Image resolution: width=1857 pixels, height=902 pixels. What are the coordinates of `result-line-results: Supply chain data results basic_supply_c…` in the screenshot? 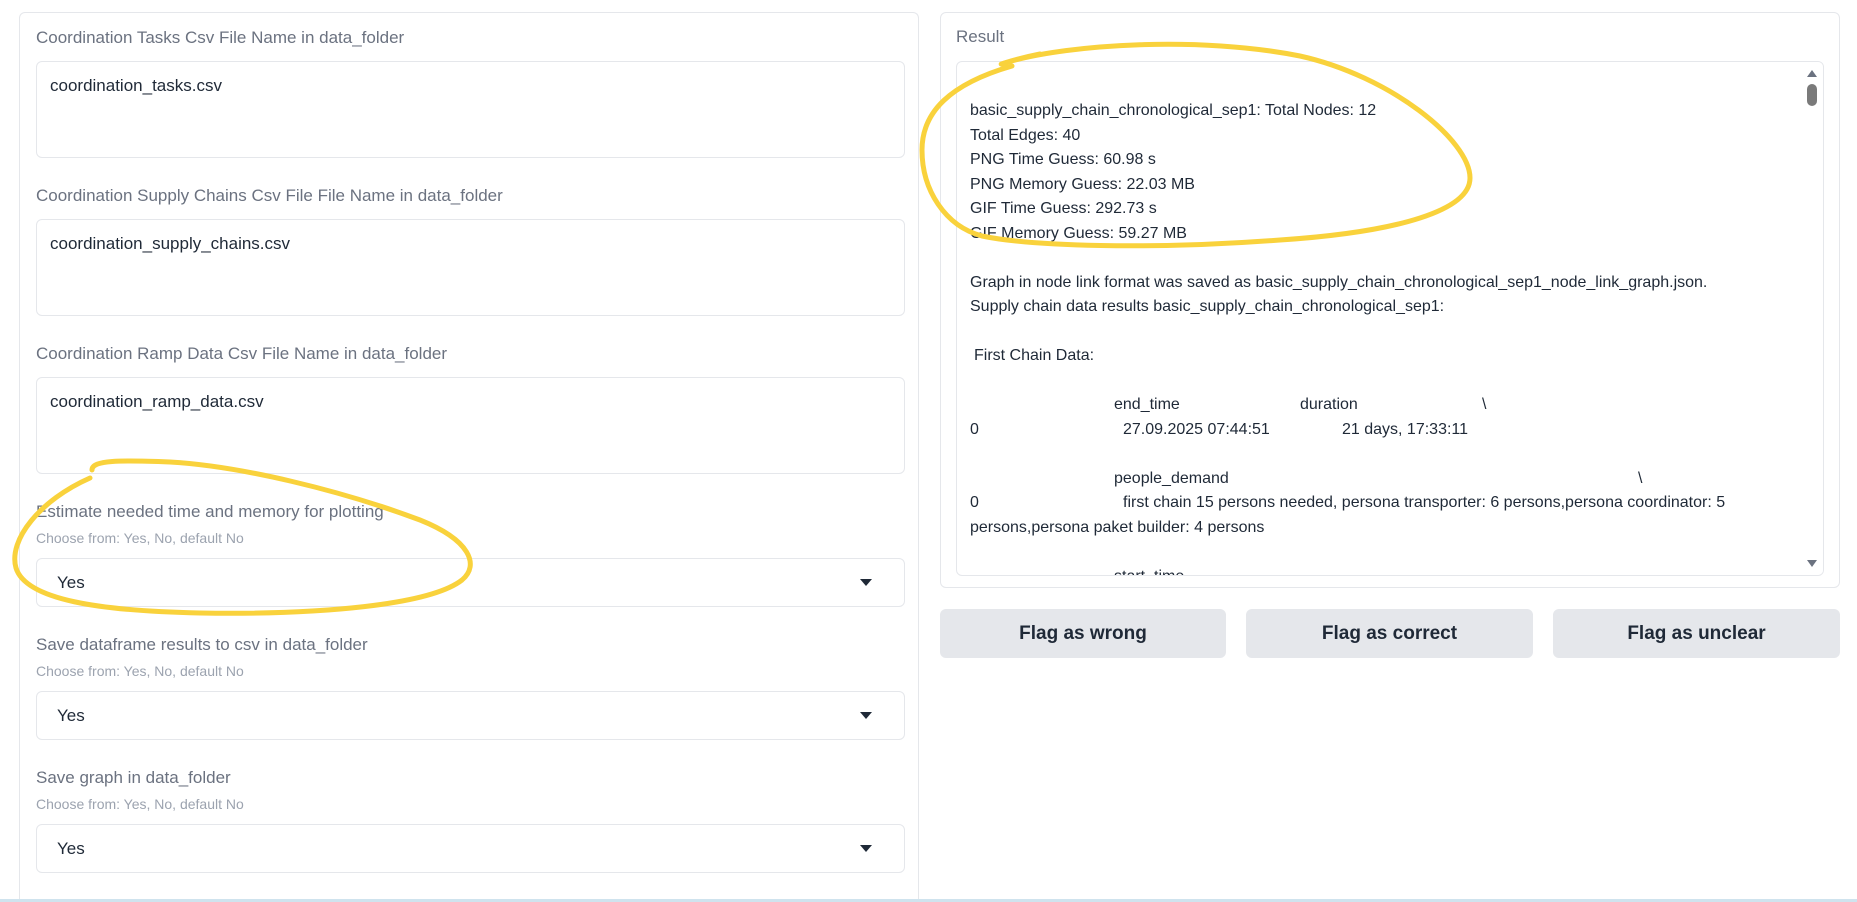 It's located at (1207, 306).